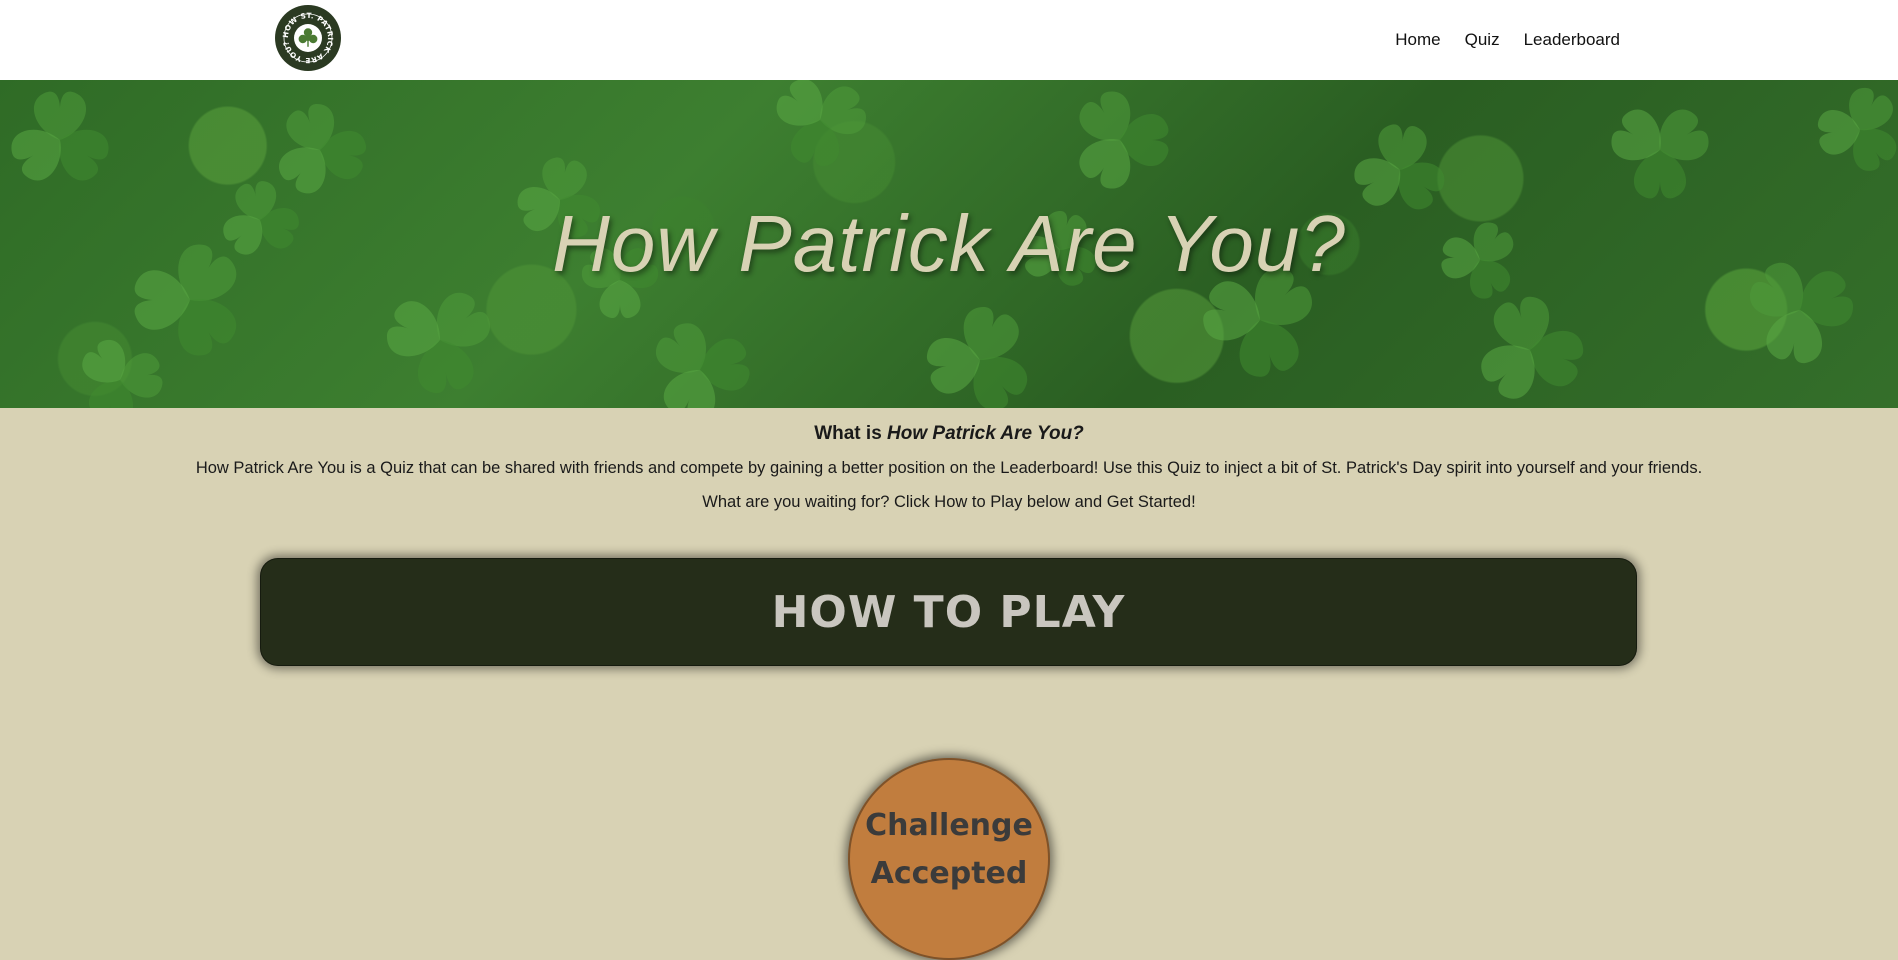  I want to click on nav-home-link: Home, so click(1417, 40).